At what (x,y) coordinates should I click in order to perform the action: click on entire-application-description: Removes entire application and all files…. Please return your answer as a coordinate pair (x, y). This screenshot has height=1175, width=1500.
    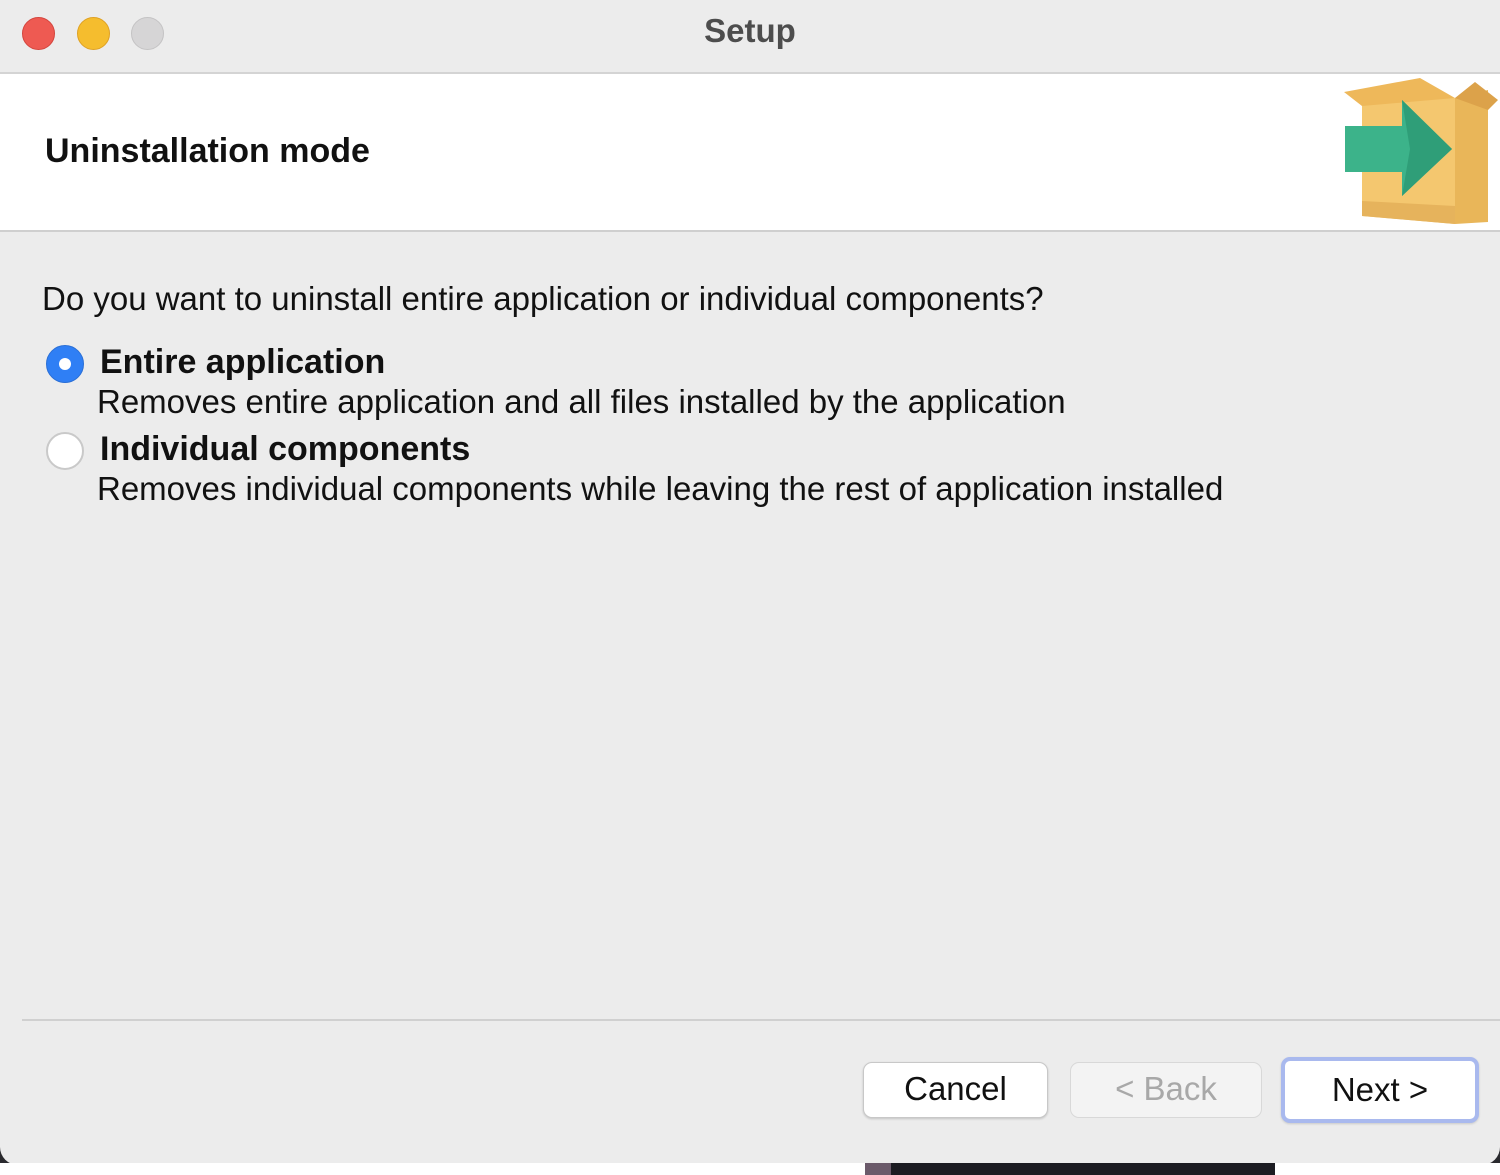
    Looking at the image, I should click on (581, 401).